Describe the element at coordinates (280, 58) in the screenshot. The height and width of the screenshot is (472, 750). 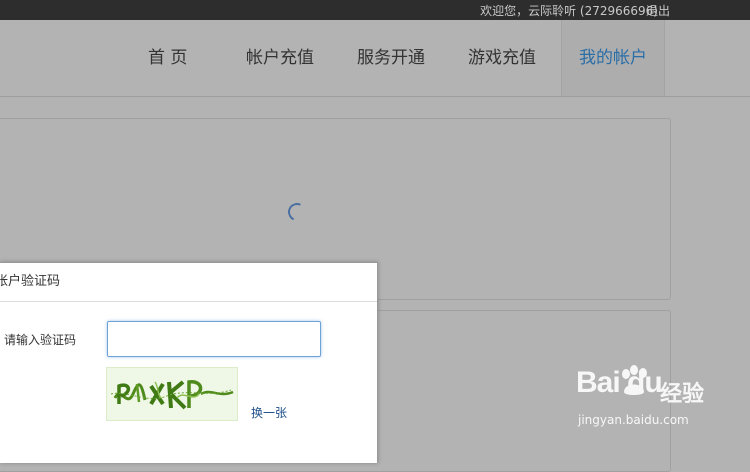
I see `nav-item-account-recharge: 帐户充值` at that location.